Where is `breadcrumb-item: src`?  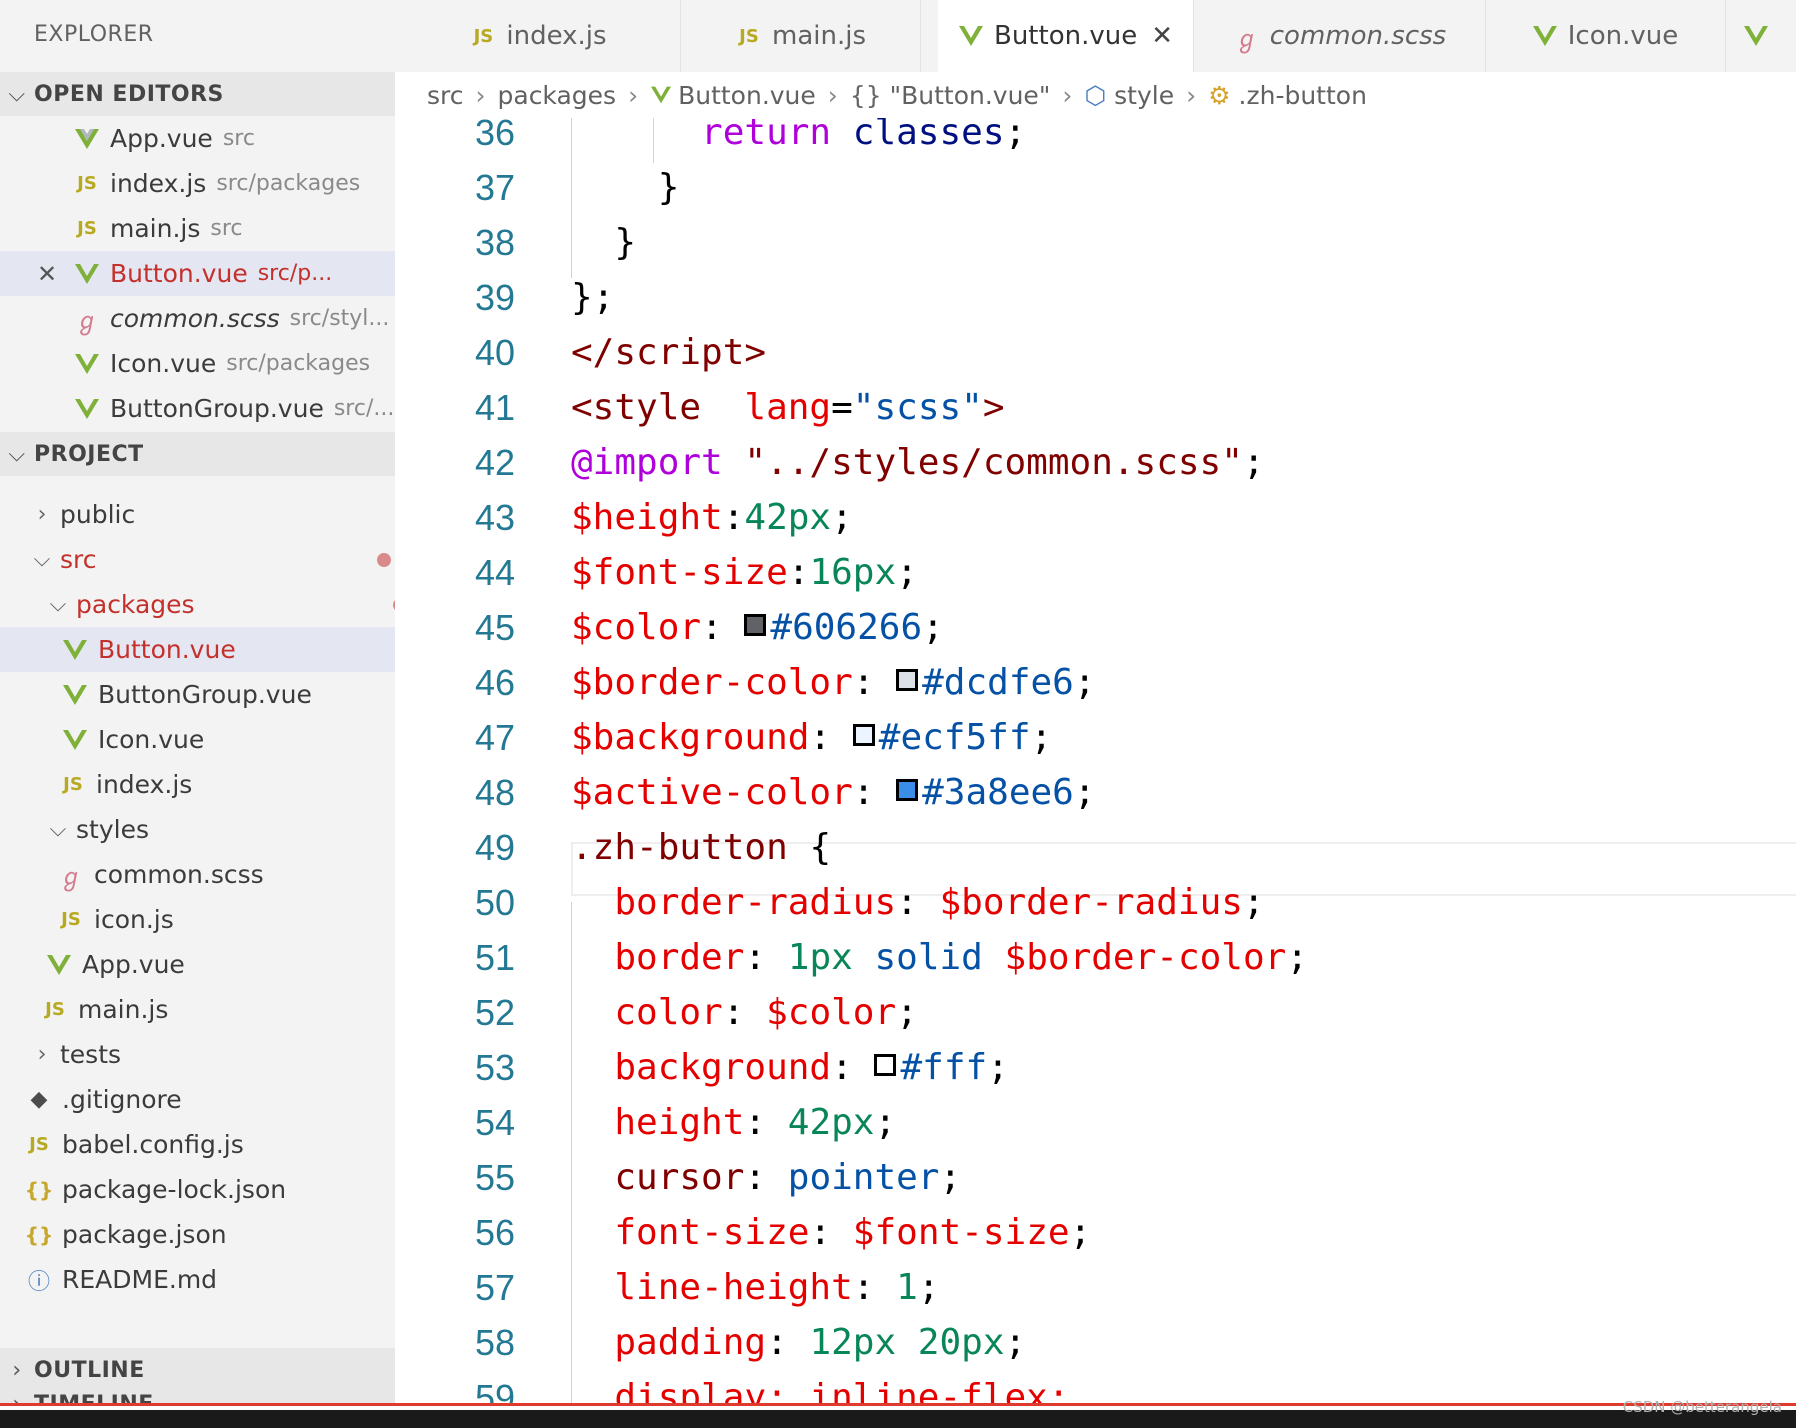
breadcrumb-item: src is located at coordinates (445, 95).